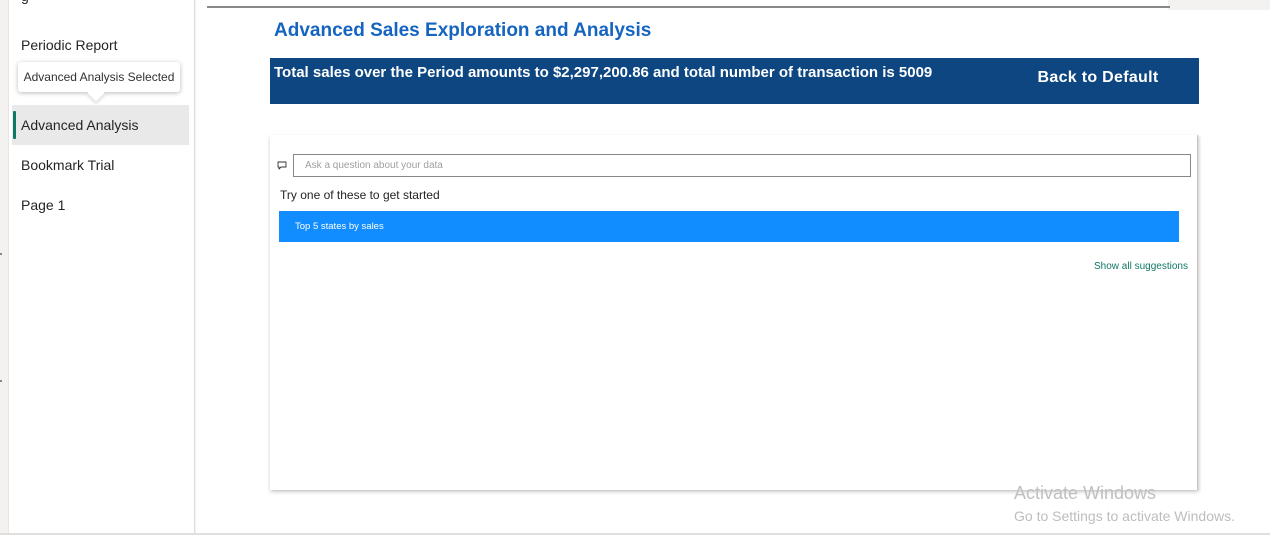 The image size is (1270, 535). What do you see at coordinates (41, 2) in the screenshot?
I see `cut-off-nav-item: g` at bounding box center [41, 2].